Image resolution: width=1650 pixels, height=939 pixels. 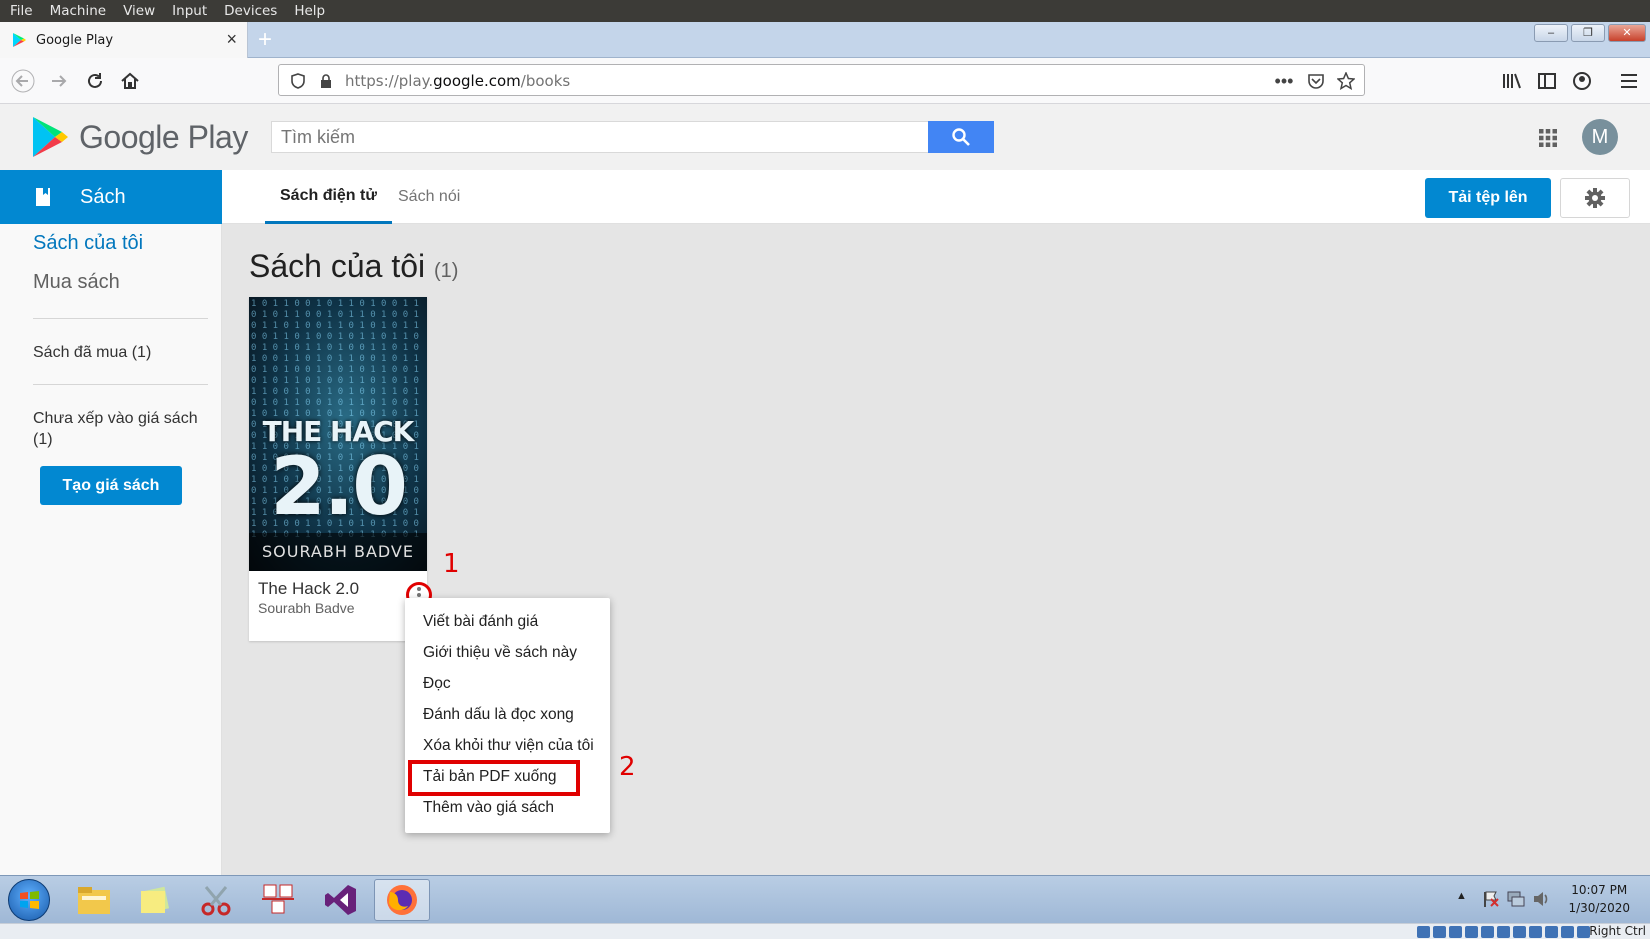 I want to click on keyboard-capture-icon, so click(x=1583, y=932).